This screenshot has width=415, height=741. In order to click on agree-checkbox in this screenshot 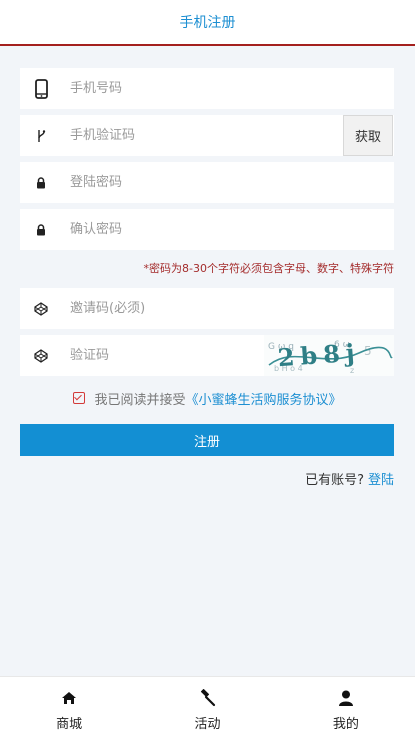, I will do `click(79, 398)`.